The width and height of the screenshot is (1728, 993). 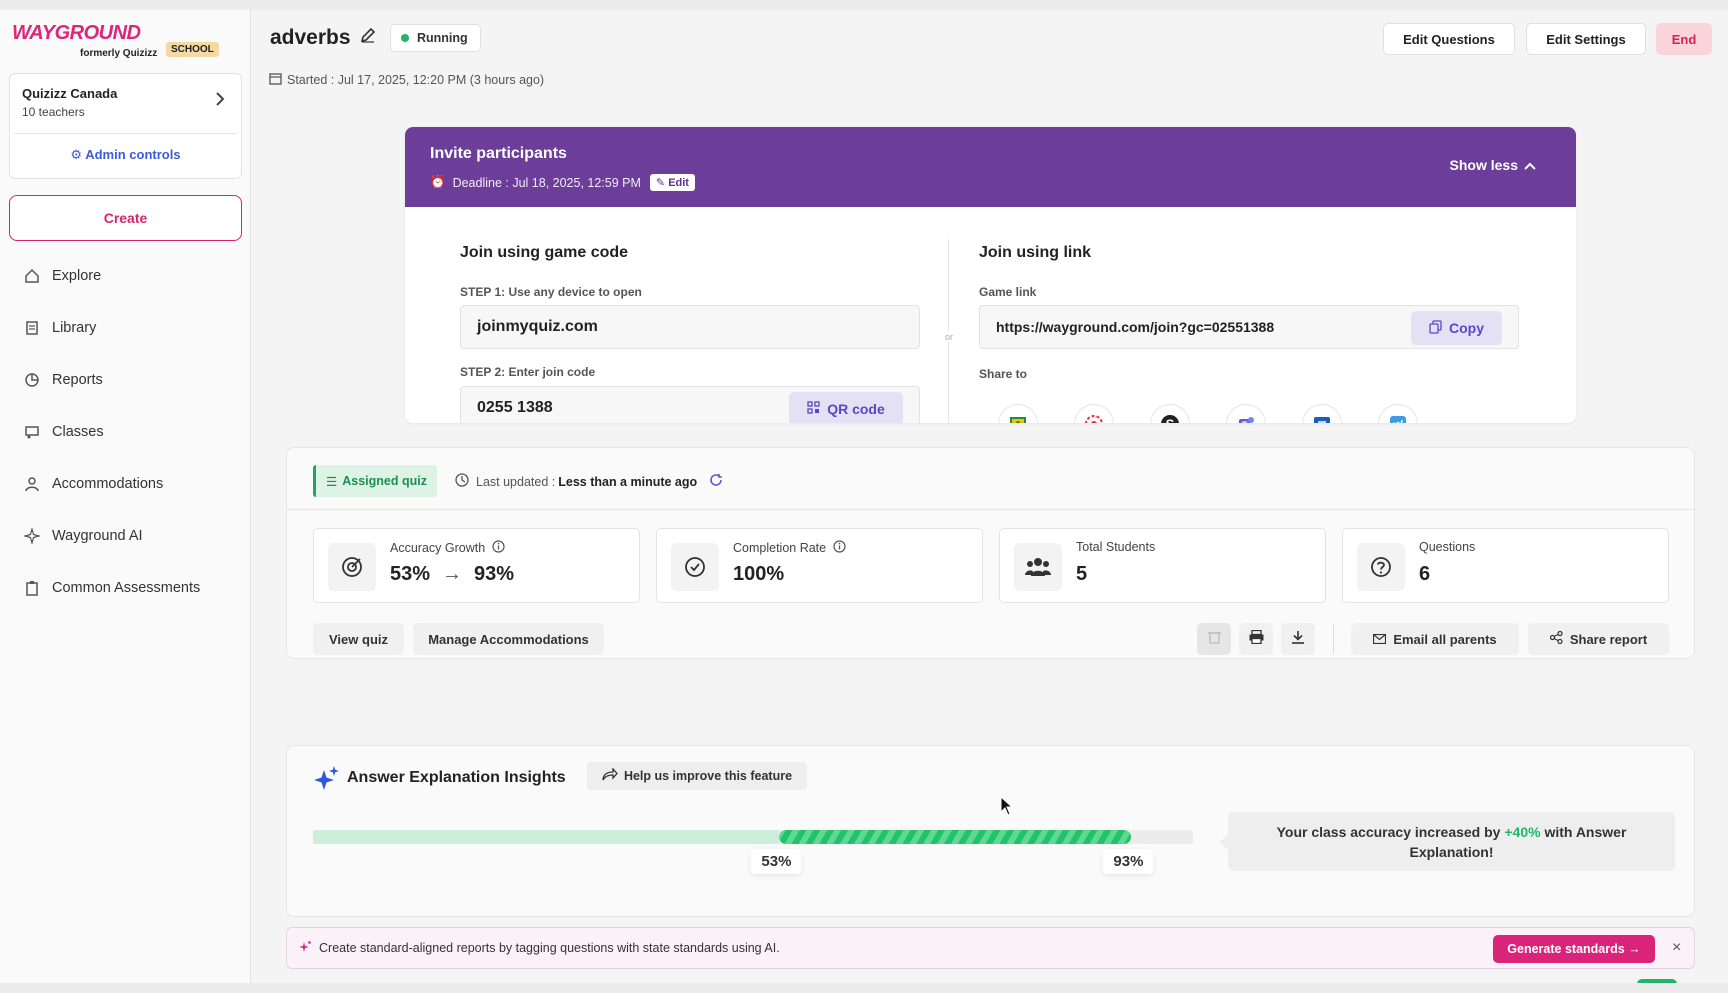 What do you see at coordinates (1135, 327) in the screenshot?
I see `game-link-value: https://wayground.com/join?gc=02551388` at bounding box center [1135, 327].